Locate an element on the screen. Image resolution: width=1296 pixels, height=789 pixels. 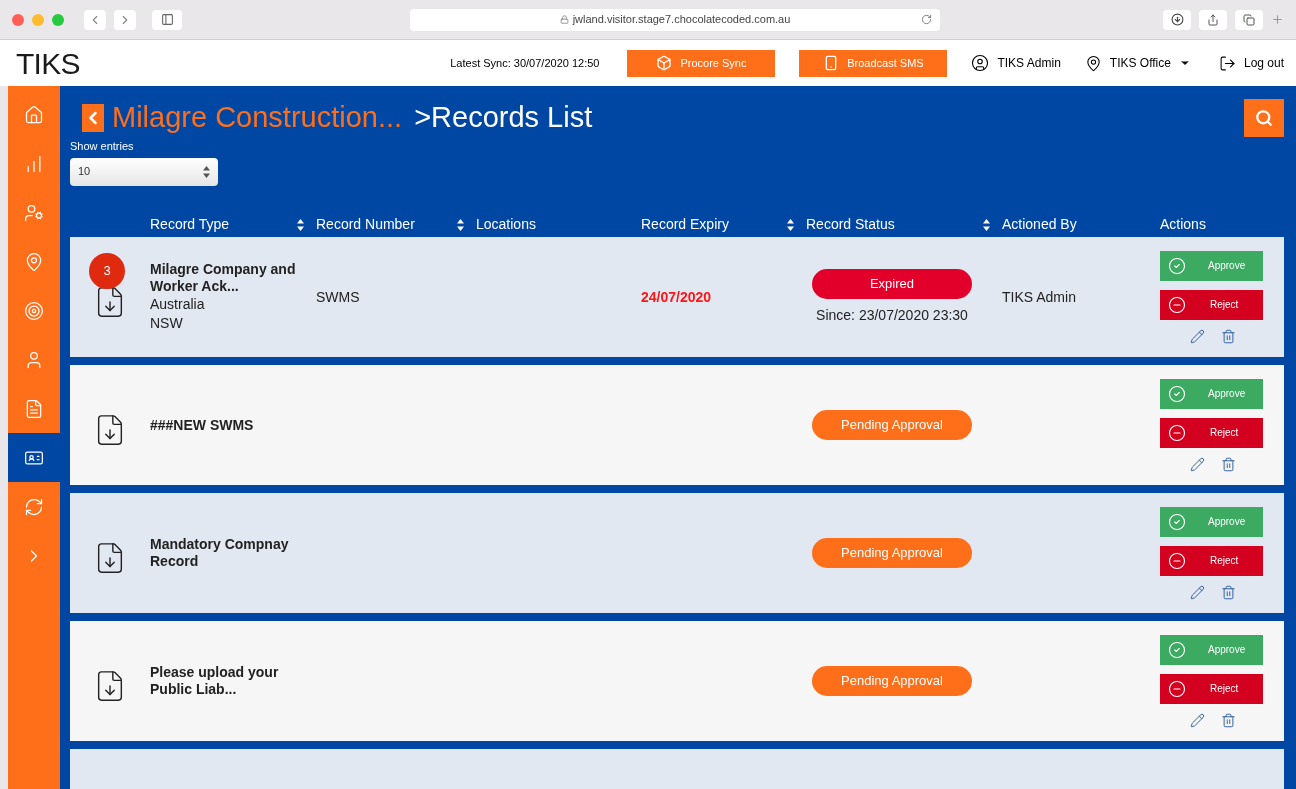
select-arrows-icon is located at coordinates (206, 171).